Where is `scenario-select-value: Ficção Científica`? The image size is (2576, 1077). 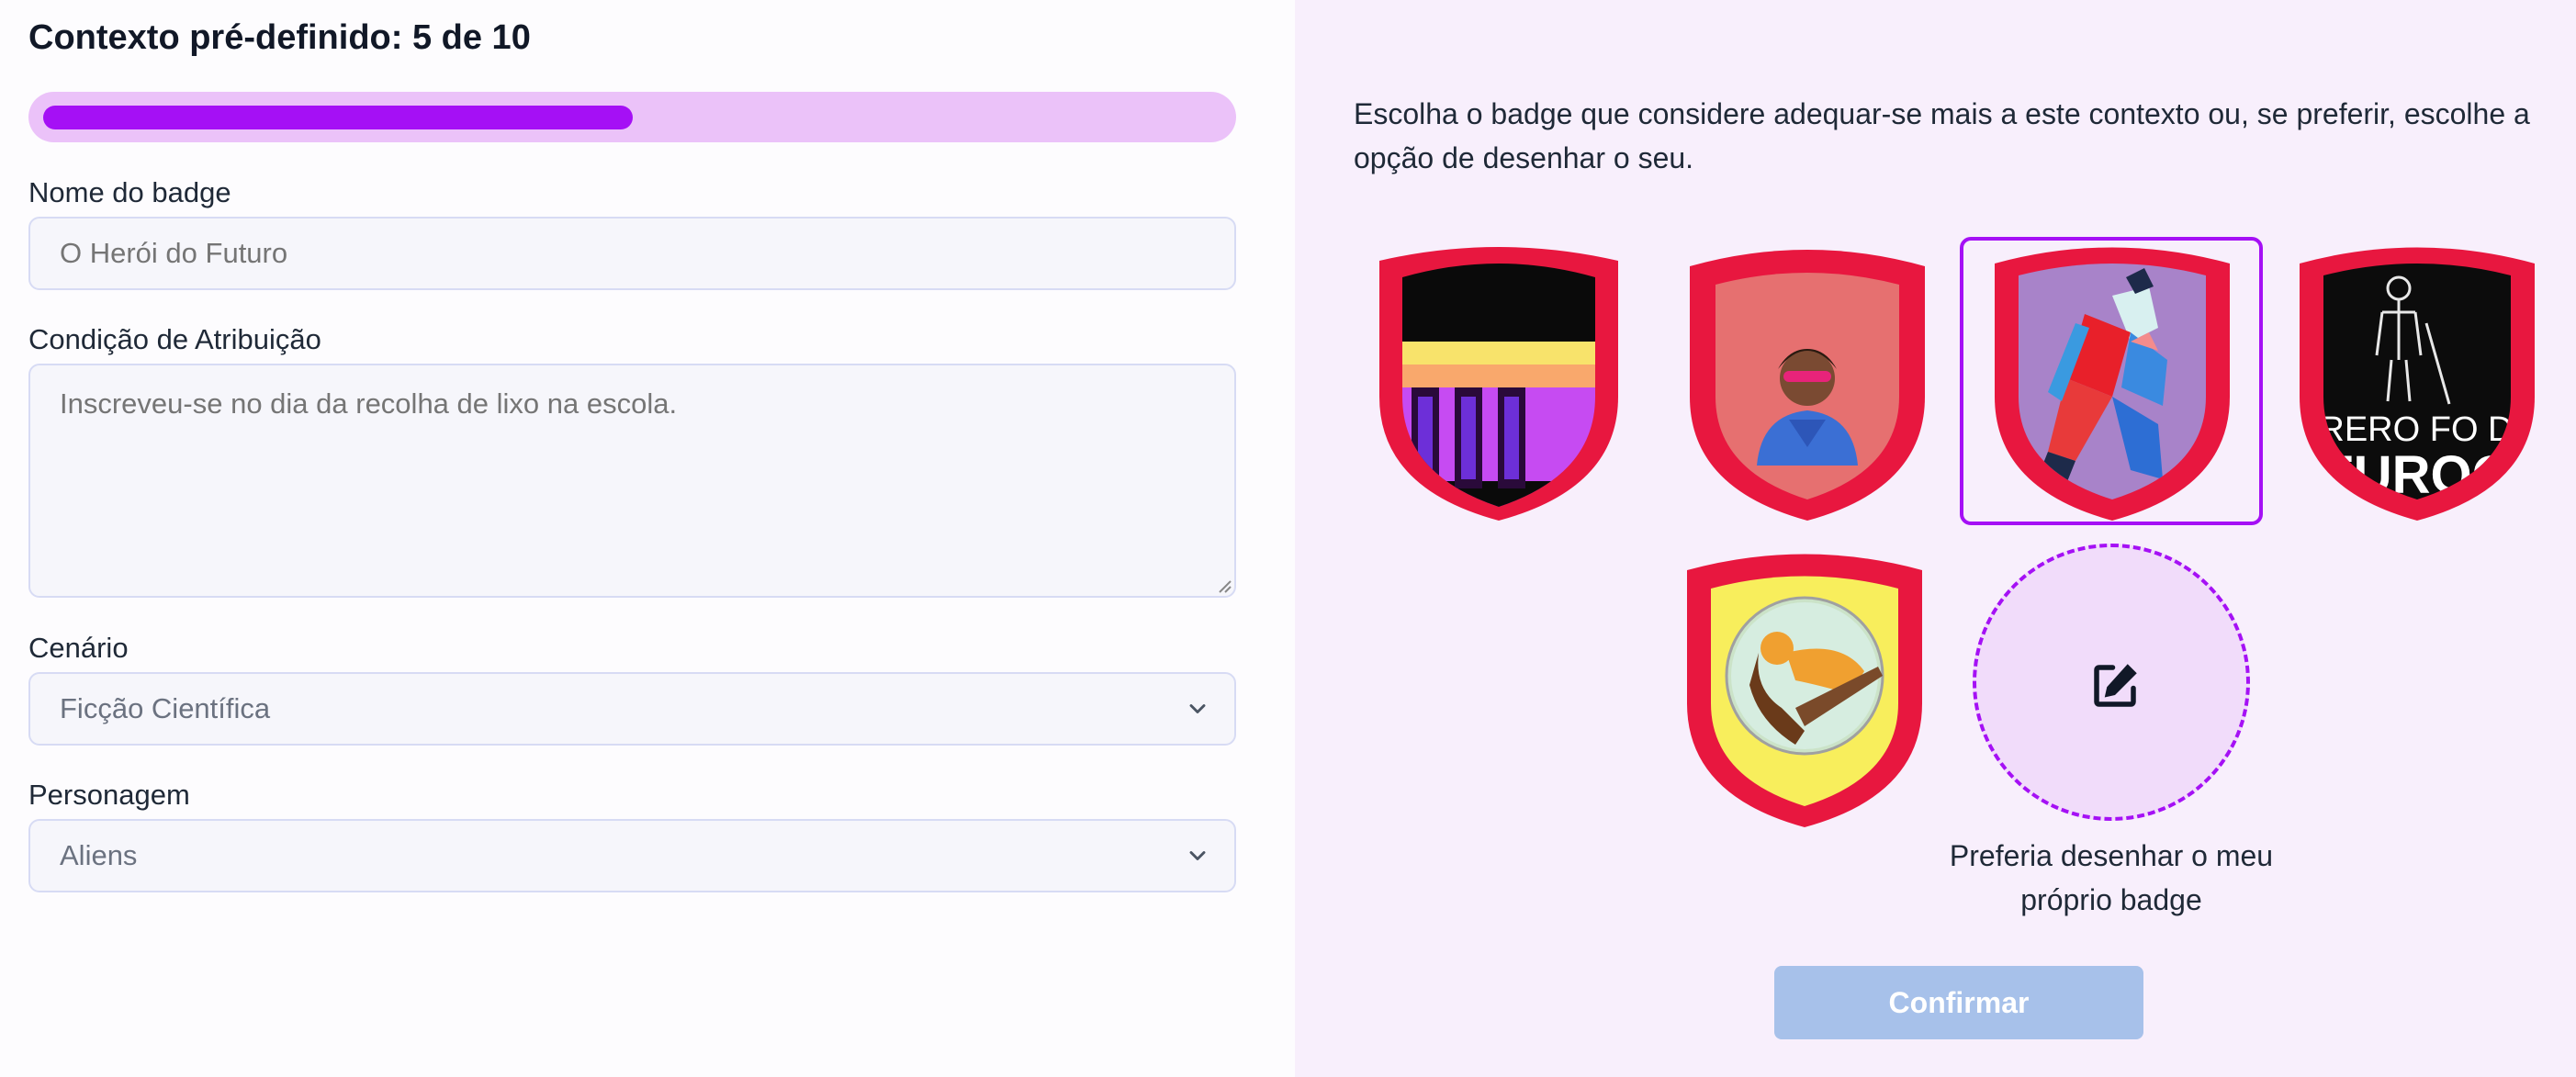
scenario-select-value: Ficção Científica is located at coordinates (165, 708).